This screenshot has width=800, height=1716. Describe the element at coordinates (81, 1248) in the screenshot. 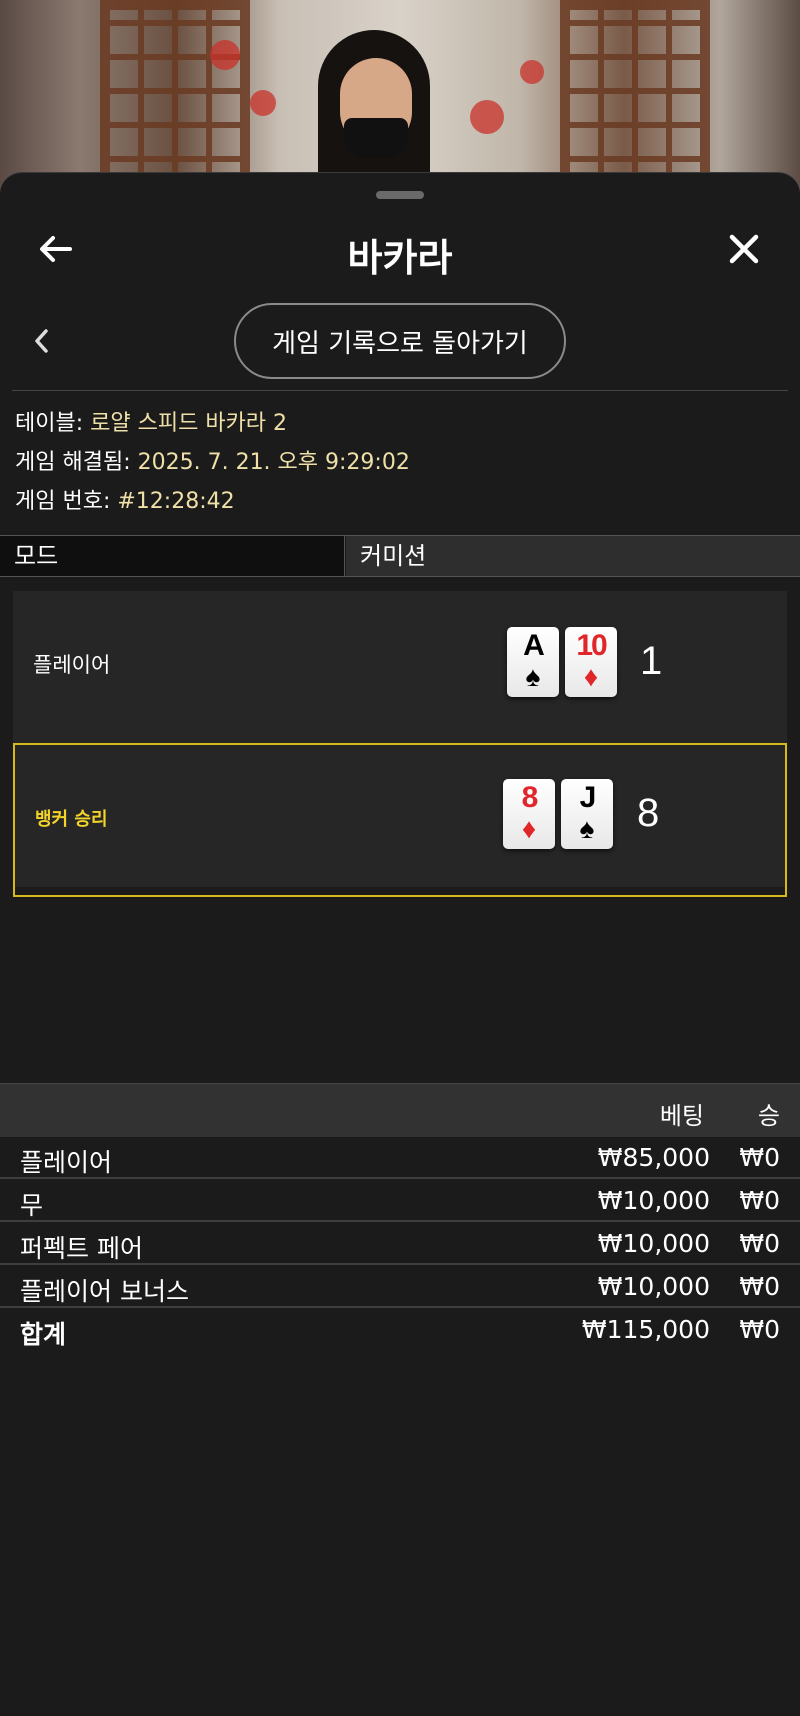

I see `bet-name: 퍼펙트 페어` at that location.